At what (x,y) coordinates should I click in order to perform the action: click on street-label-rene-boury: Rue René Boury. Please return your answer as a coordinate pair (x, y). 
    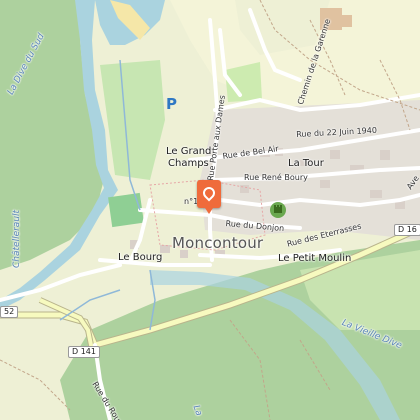
    Looking at the image, I should click on (276, 177).